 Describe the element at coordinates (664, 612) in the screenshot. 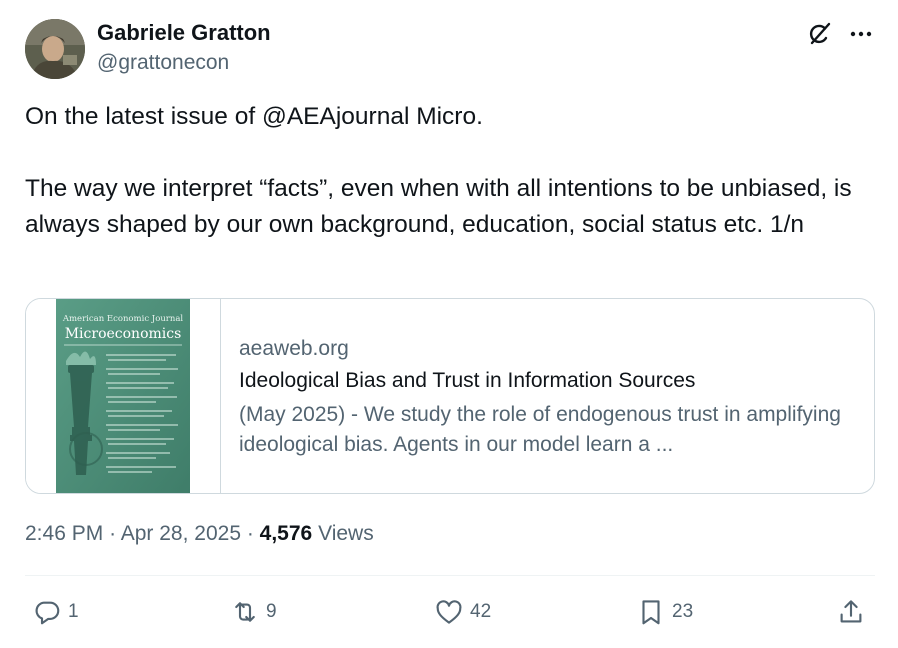

I see `bookmark-button: 23` at that location.